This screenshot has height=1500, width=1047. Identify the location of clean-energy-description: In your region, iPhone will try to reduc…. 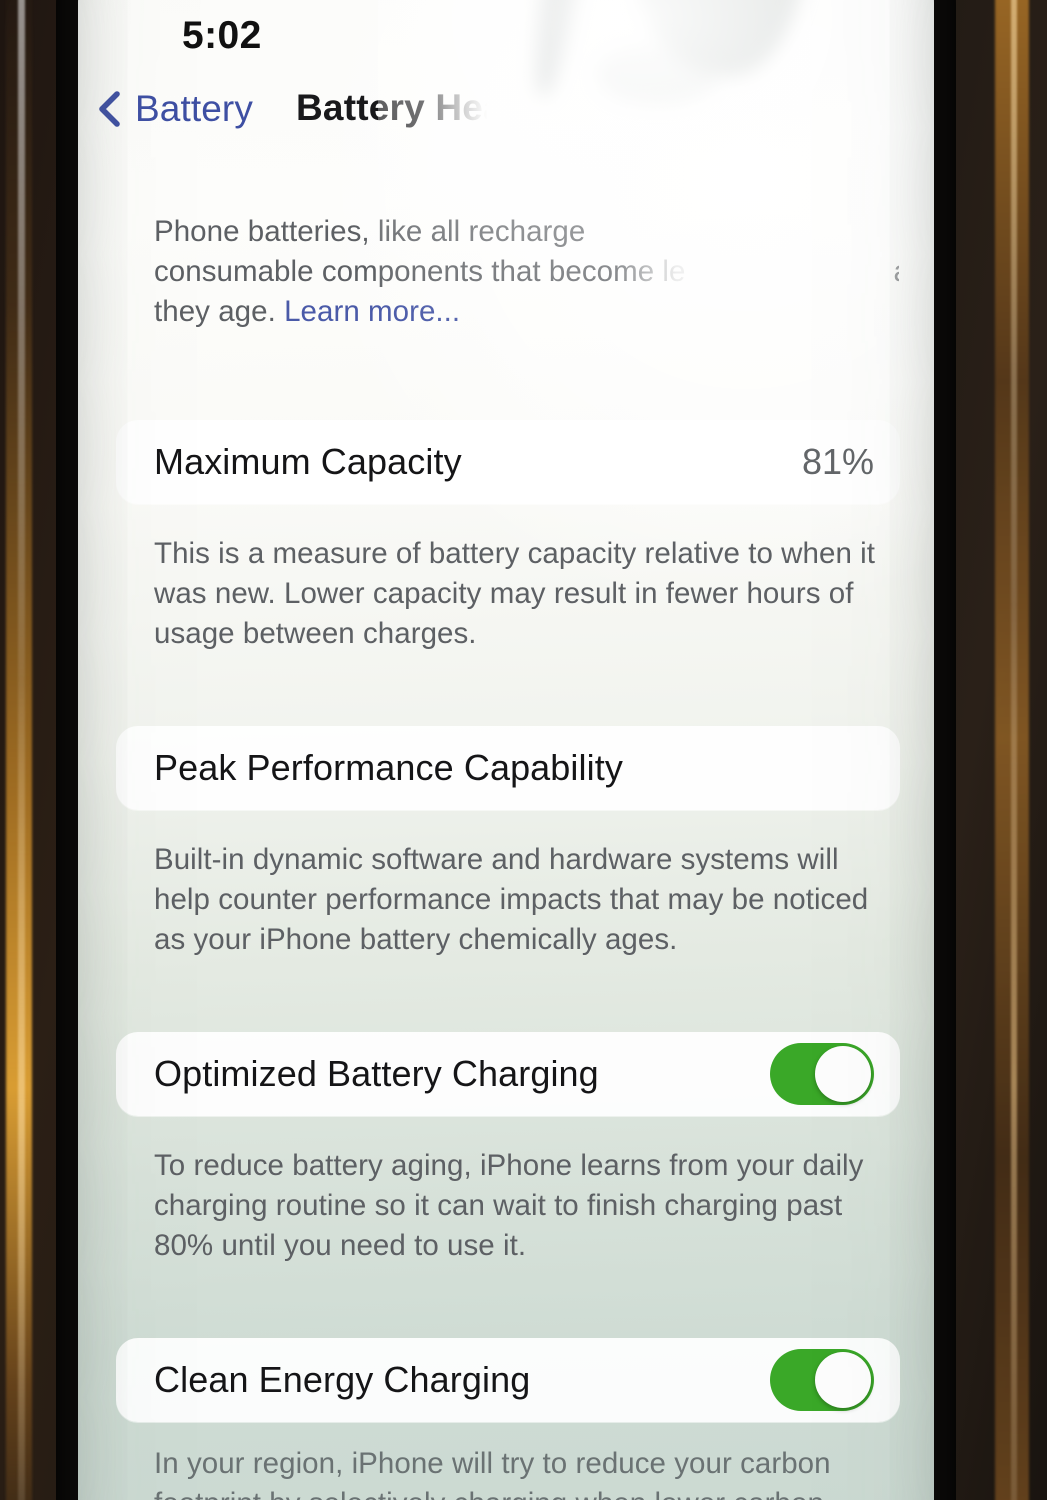
(506, 1472).